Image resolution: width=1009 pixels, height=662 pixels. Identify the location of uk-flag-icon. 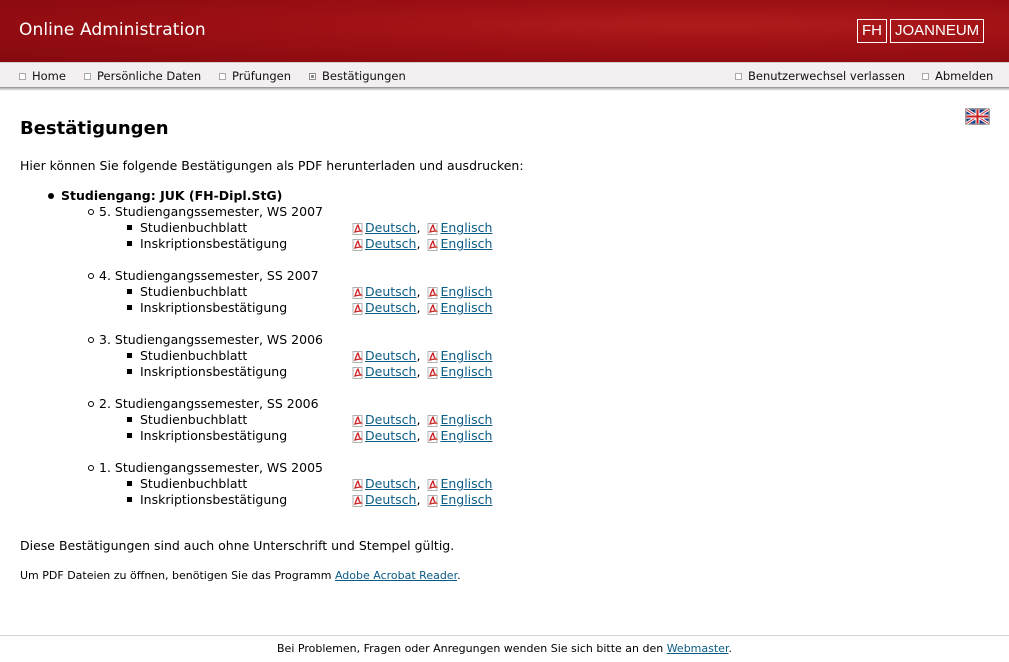
(977, 116).